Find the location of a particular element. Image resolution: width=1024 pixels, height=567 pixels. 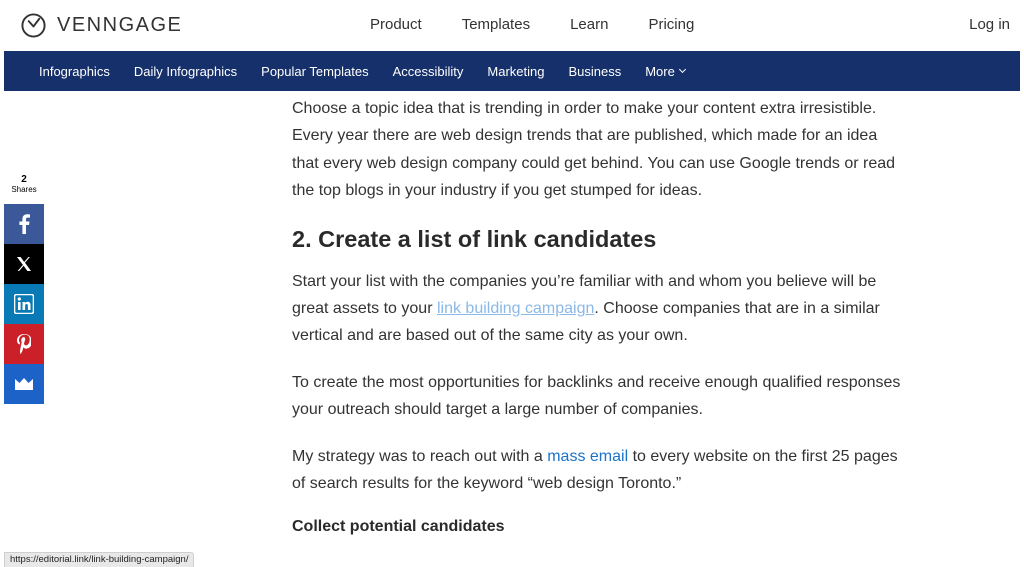

share-facebook-button is located at coordinates (24, 224).